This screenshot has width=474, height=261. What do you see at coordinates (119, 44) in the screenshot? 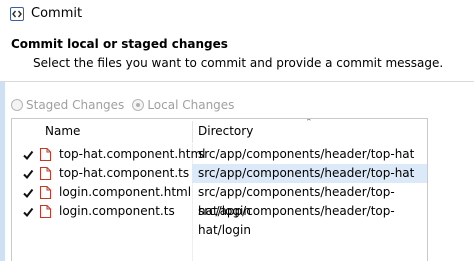
I see `dialog-heading: Commit local or staged changes` at bounding box center [119, 44].